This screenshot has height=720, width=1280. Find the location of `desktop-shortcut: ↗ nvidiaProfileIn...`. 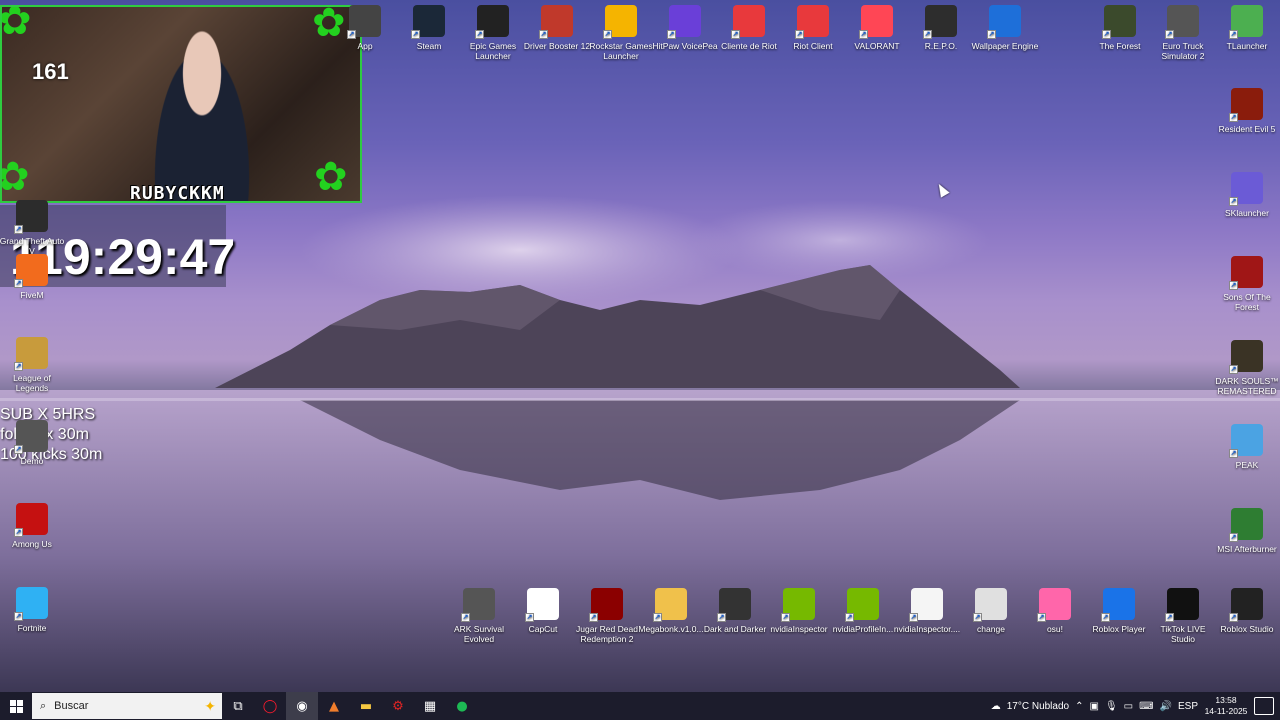

desktop-shortcut: ↗ nvidiaProfileIn... is located at coordinates (863, 611).